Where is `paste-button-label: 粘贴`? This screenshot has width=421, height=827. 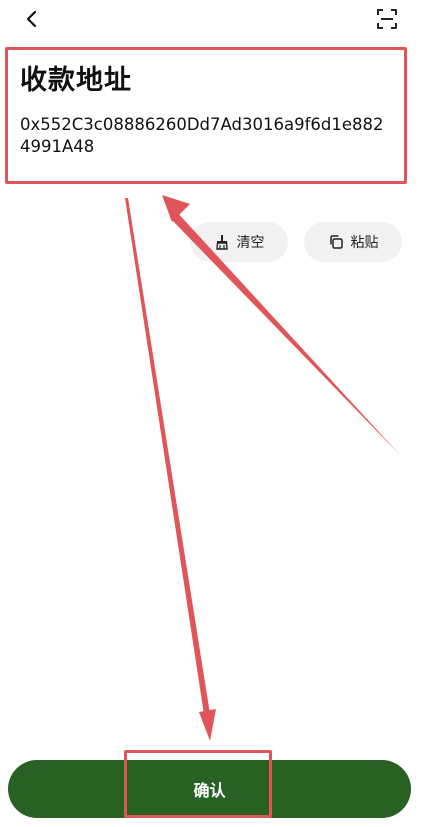 paste-button-label: 粘贴 is located at coordinates (364, 243).